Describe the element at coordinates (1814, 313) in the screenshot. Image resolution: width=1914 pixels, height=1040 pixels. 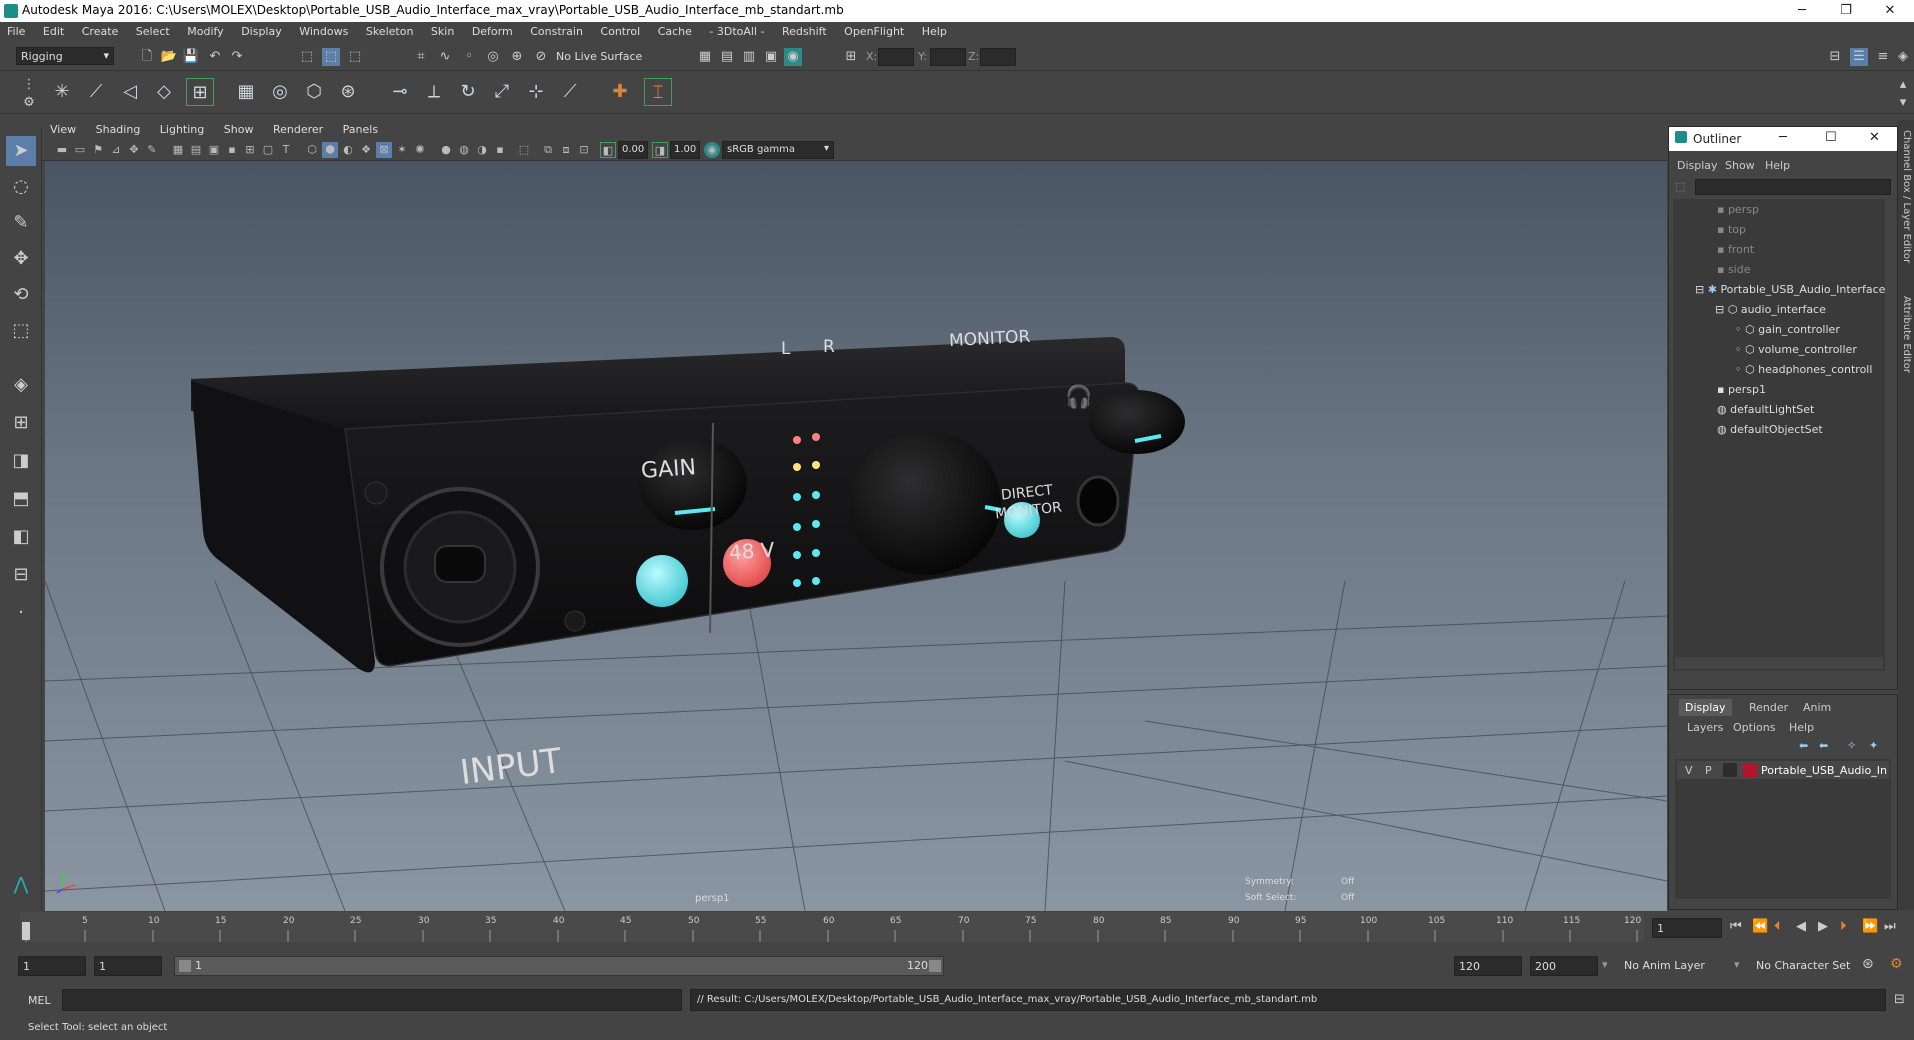
I see `outliner-item-audio-interface: ⊟ ⬡ audio_interface` at that location.